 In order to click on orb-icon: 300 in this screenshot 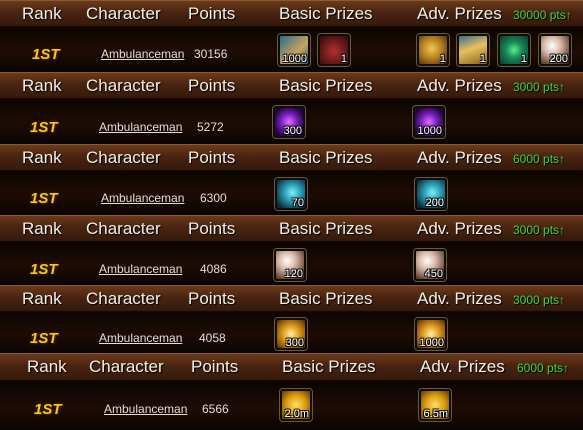, I will do `click(289, 122)`.